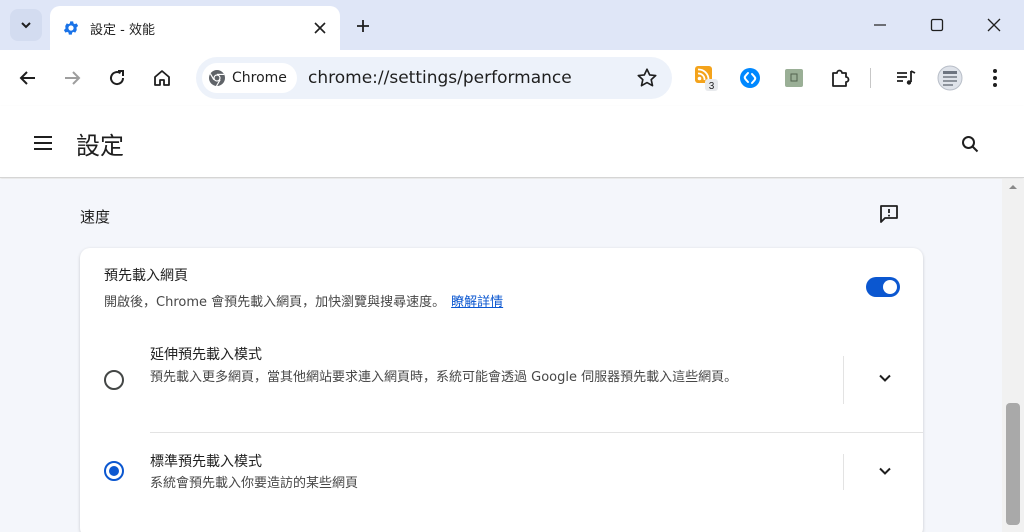 The width and height of the screenshot is (1024, 532). I want to click on standard-preload-radio, so click(114, 471).